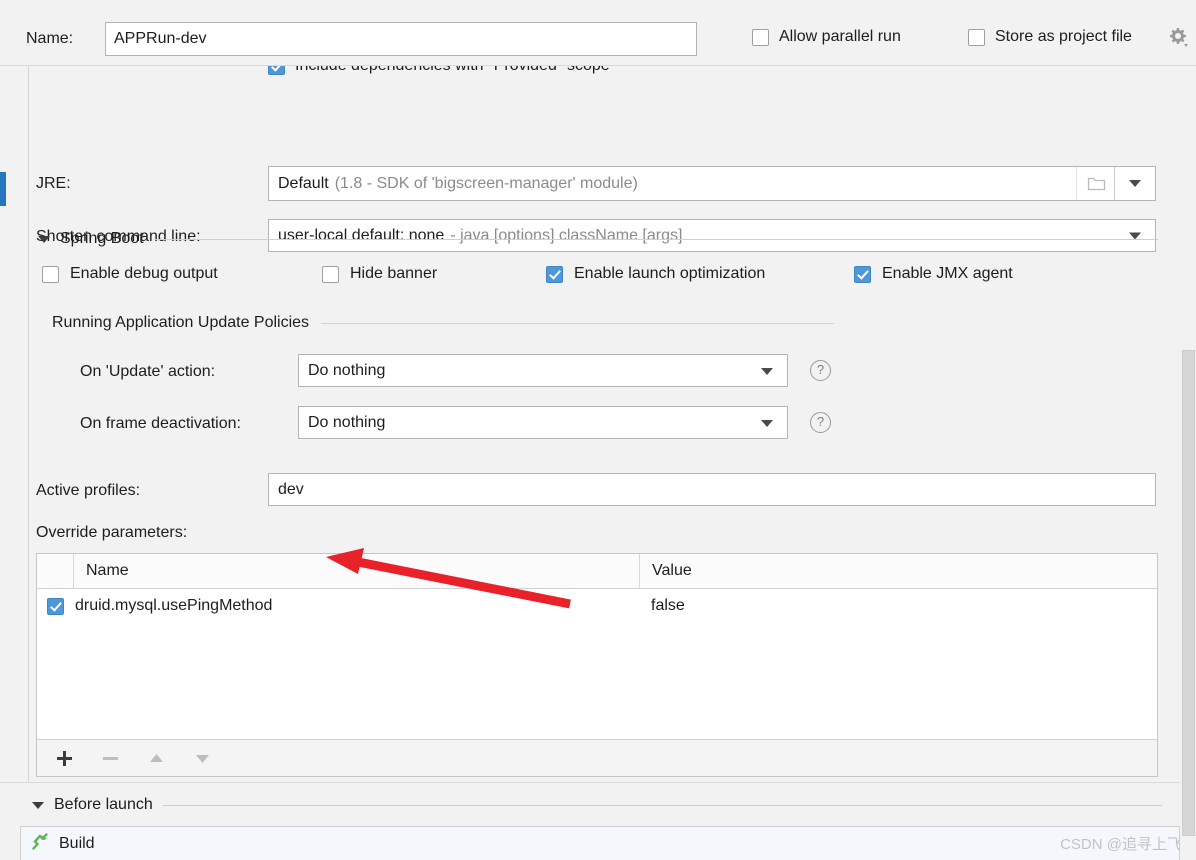 This screenshot has height=860, width=1196. Describe the element at coordinates (600, 843) in the screenshot. I see `before-launch-item-build: Build` at that location.